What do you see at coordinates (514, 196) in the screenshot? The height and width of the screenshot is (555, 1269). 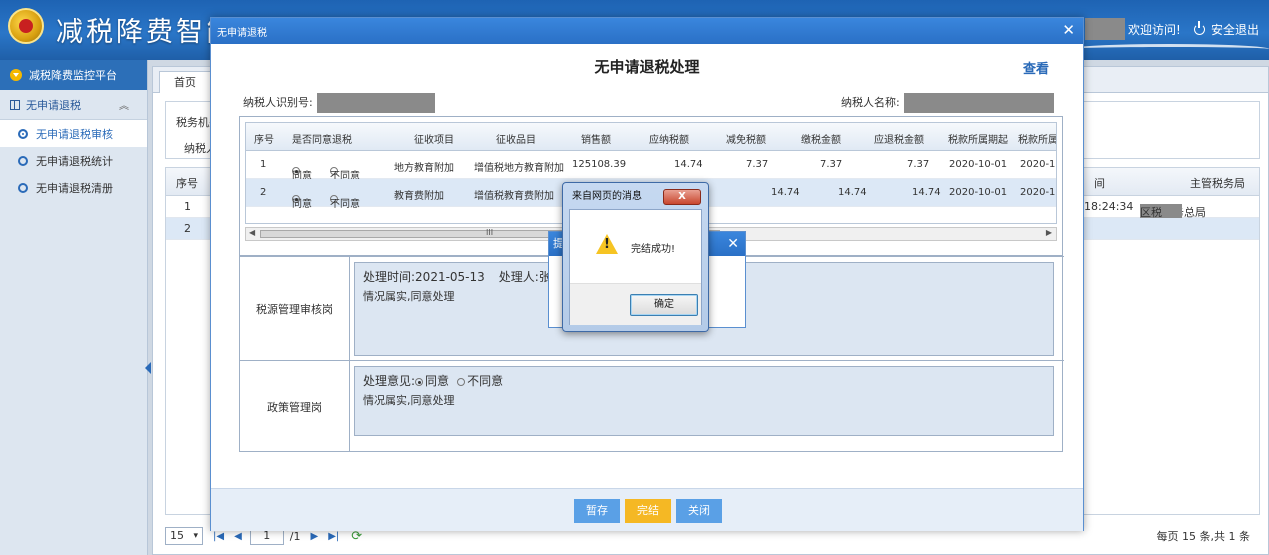 I see `row-sub-item: 增值税教育费附加` at bounding box center [514, 196].